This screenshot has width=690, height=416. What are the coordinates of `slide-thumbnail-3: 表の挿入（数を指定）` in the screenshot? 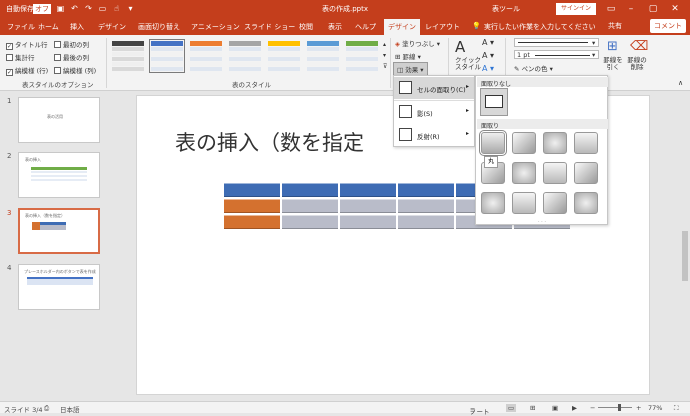 It's located at (59, 231).